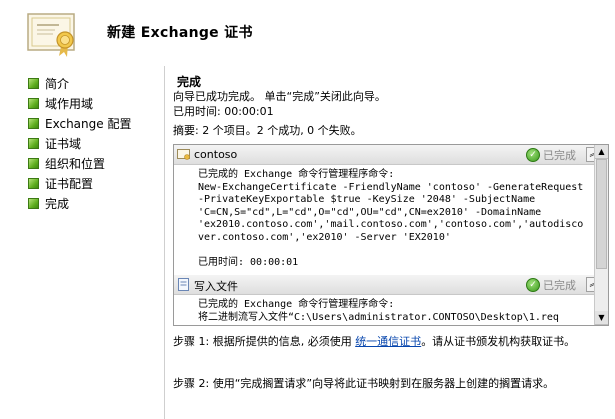 The width and height of the screenshot is (615, 419). What do you see at coordinates (601, 318) in the screenshot?
I see `scroll-down-icon: ▼` at bounding box center [601, 318].